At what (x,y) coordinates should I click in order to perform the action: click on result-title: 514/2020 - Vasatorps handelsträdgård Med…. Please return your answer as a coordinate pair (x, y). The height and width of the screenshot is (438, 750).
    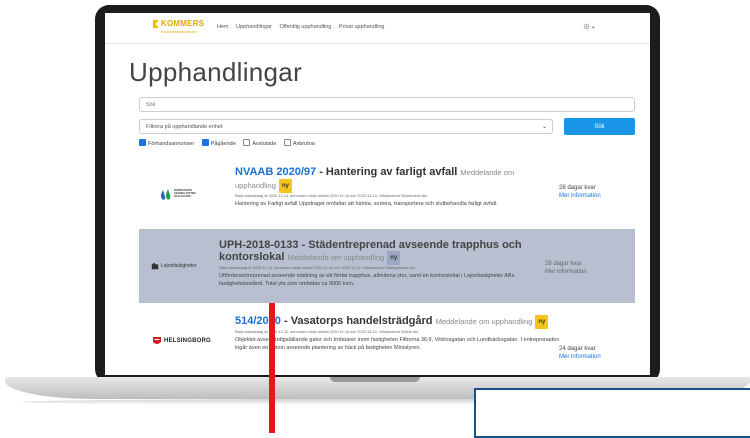
    Looking at the image, I should click on (400, 322).